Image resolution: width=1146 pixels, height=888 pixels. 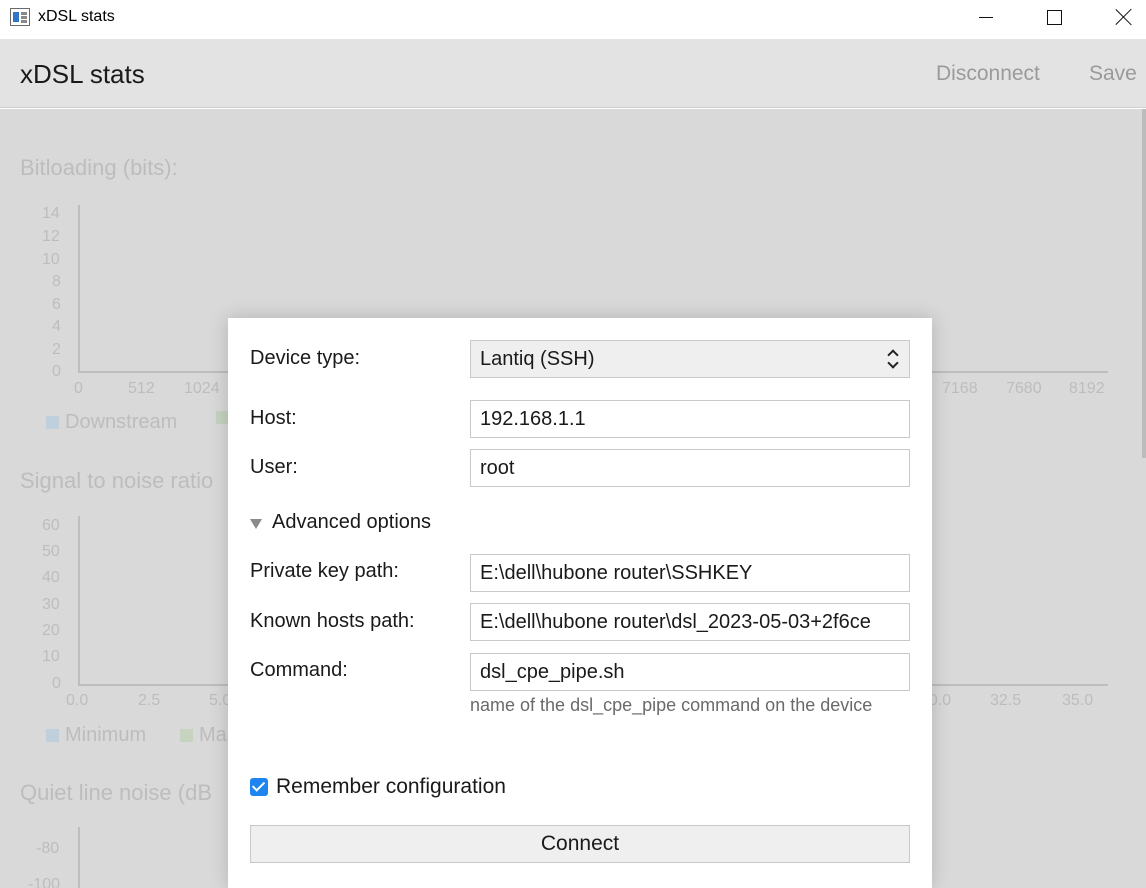 I want to click on remember-label: Remember configuration, so click(x=391, y=786).